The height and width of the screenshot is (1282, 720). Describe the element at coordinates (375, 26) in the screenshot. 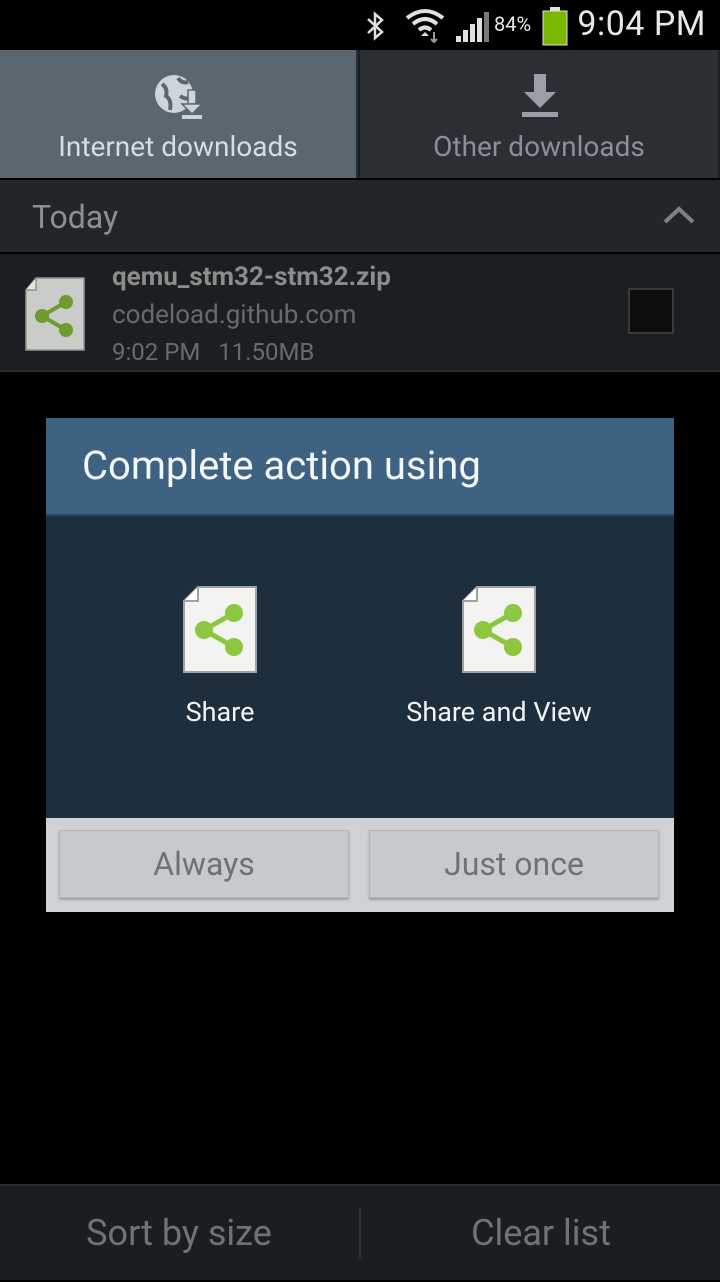

I see `bluetooth-icon` at that location.